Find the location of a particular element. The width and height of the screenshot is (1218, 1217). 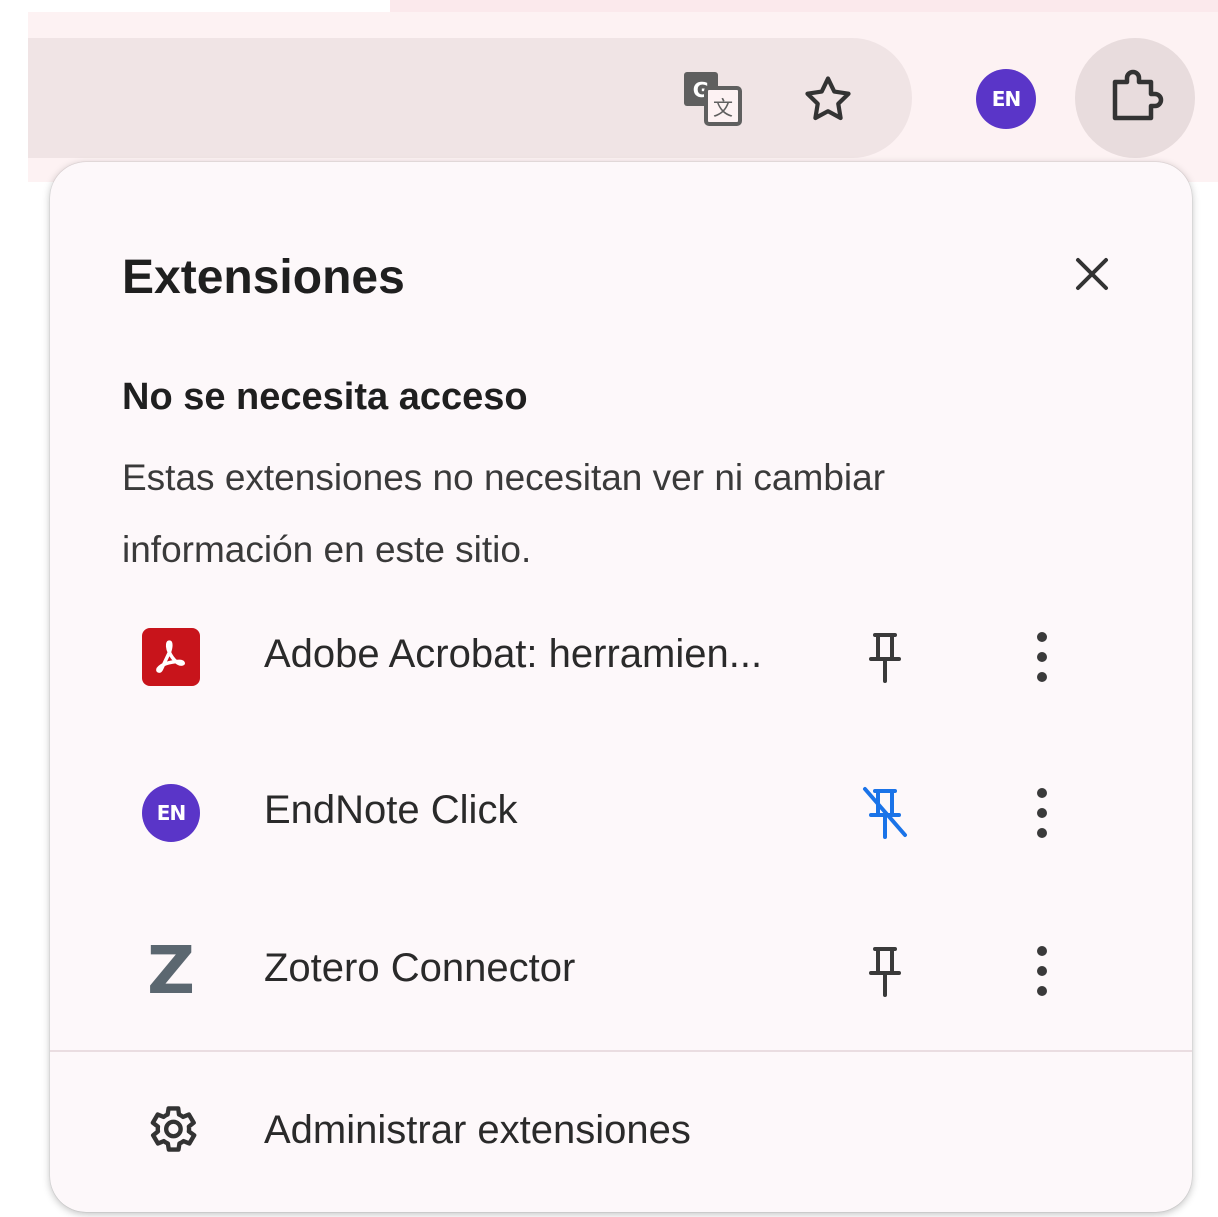

zotero-logo: Z is located at coordinates (171, 970).